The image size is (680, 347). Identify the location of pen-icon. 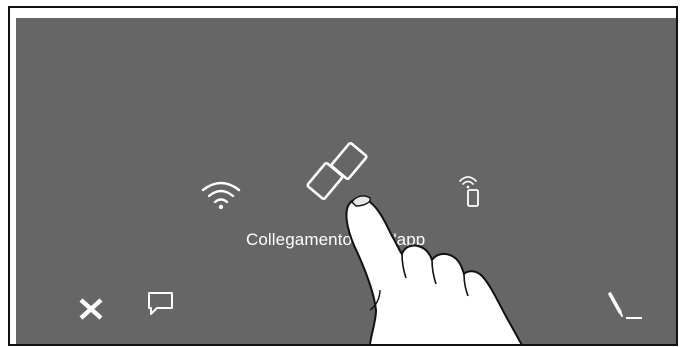
(625, 305).